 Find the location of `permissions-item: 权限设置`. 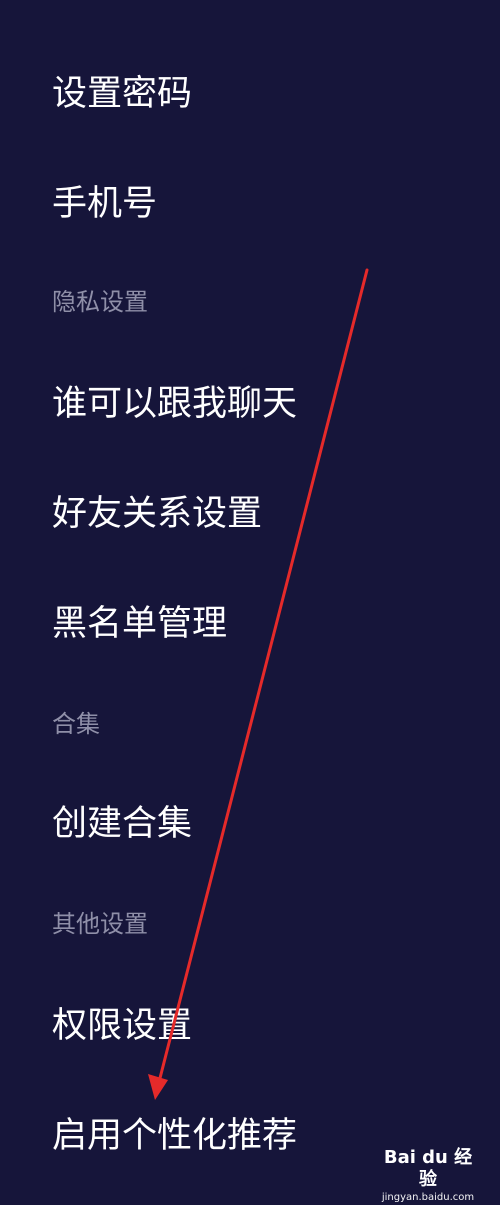

permissions-item: 权限设置 is located at coordinates (122, 1026).